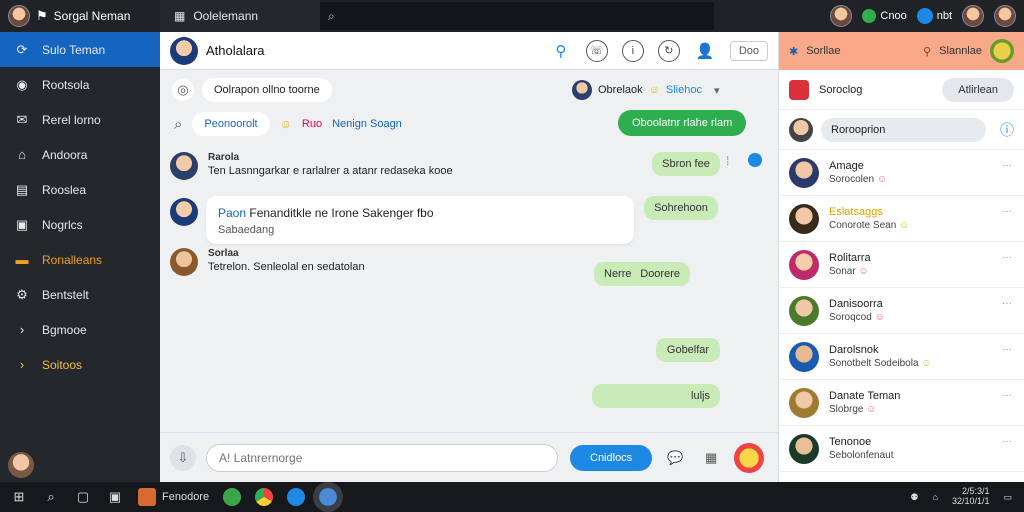 The image size is (1024, 512). What do you see at coordinates (1007, 130) in the screenshot?
I see `info-icon: ⓘ` at bounding box center [1007, 130].